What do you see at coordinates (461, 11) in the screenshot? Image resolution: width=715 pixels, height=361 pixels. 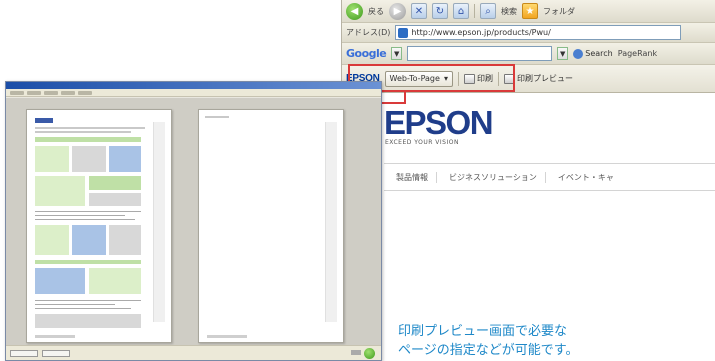 I see `home-icon: ⌂` at bounding box center [461, 11].